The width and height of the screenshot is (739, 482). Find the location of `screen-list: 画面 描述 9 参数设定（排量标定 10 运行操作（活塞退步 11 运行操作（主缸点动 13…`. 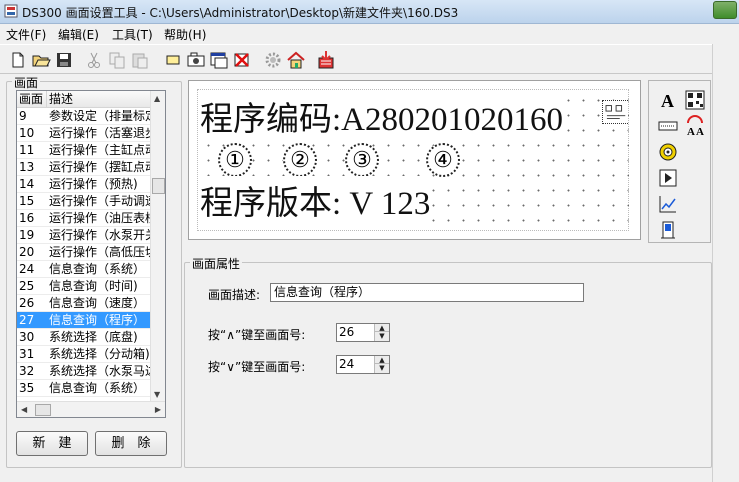

screen-list: 画面 描述 9 参数设定（排量标定 10 运行操作（活塞退步 11 运行操作（主缸点动 13… is located at coordinates (91, 254).